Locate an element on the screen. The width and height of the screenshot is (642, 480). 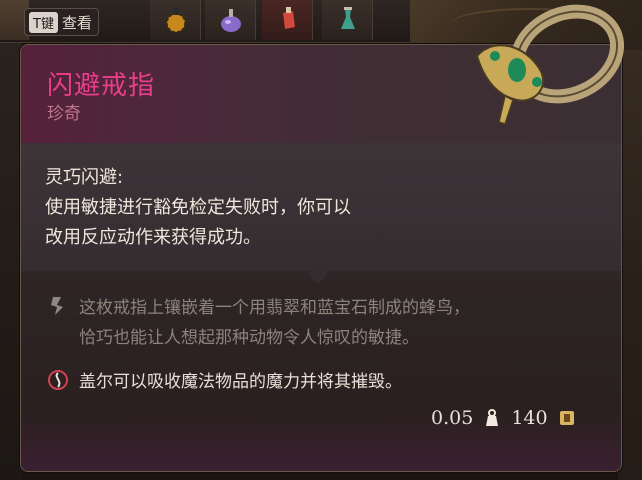
key-cap: T键 is located at coordinates (43, 22).